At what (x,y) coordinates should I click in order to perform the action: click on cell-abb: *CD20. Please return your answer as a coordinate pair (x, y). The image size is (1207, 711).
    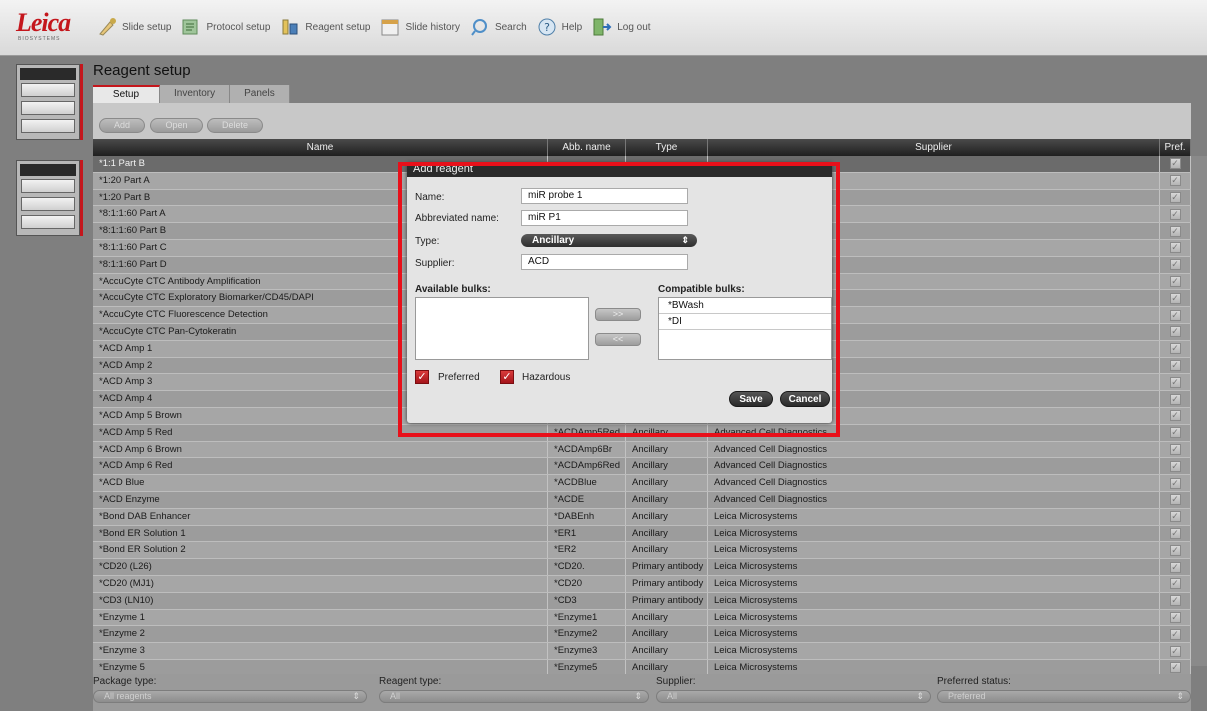
    Looking at the image, I should click on (587, 583).